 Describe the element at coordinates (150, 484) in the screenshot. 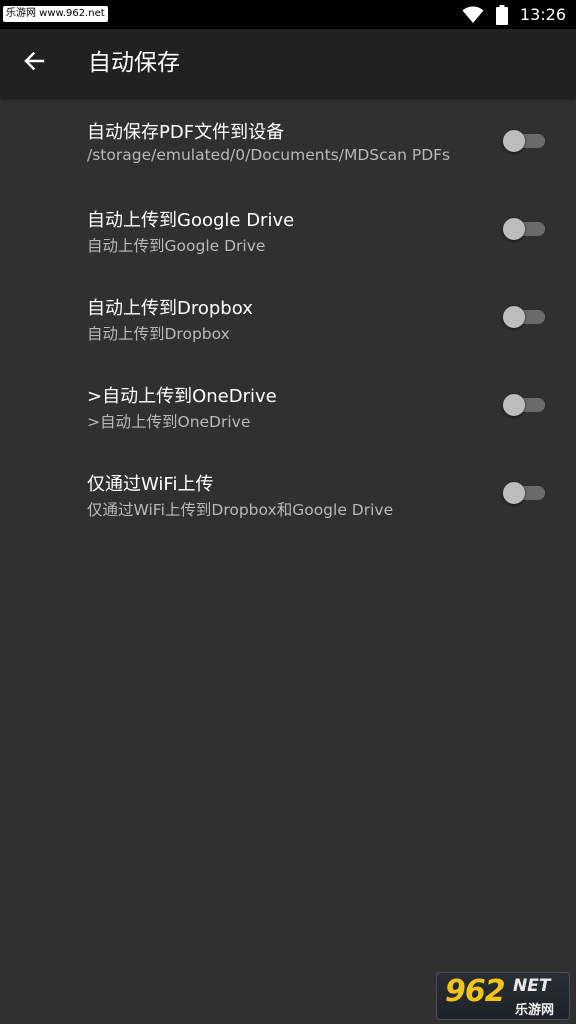

I see `setting-title: 仅通过WiFi上传` at that location.